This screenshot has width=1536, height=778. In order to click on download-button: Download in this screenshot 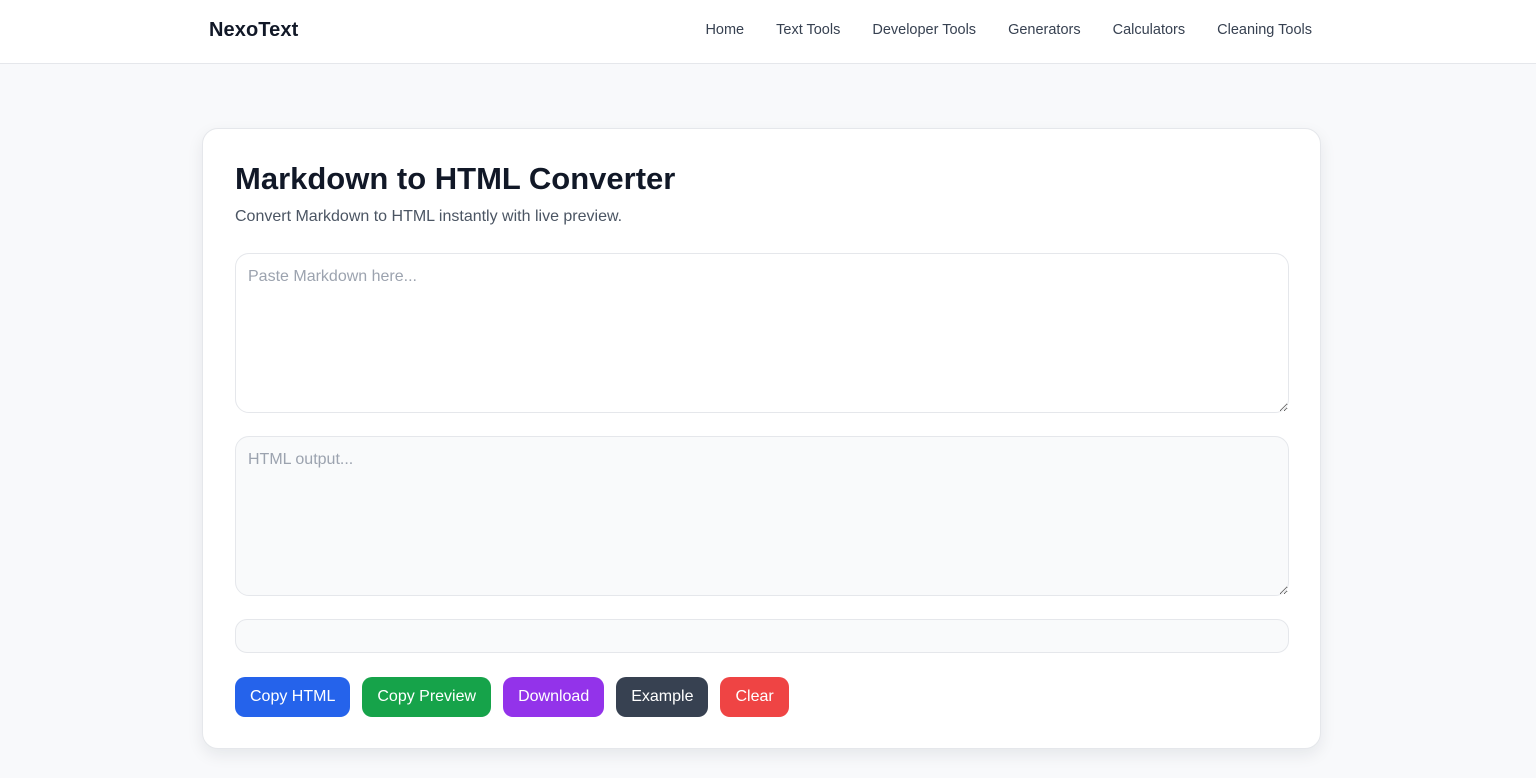, I will do `click(554, 697)`.